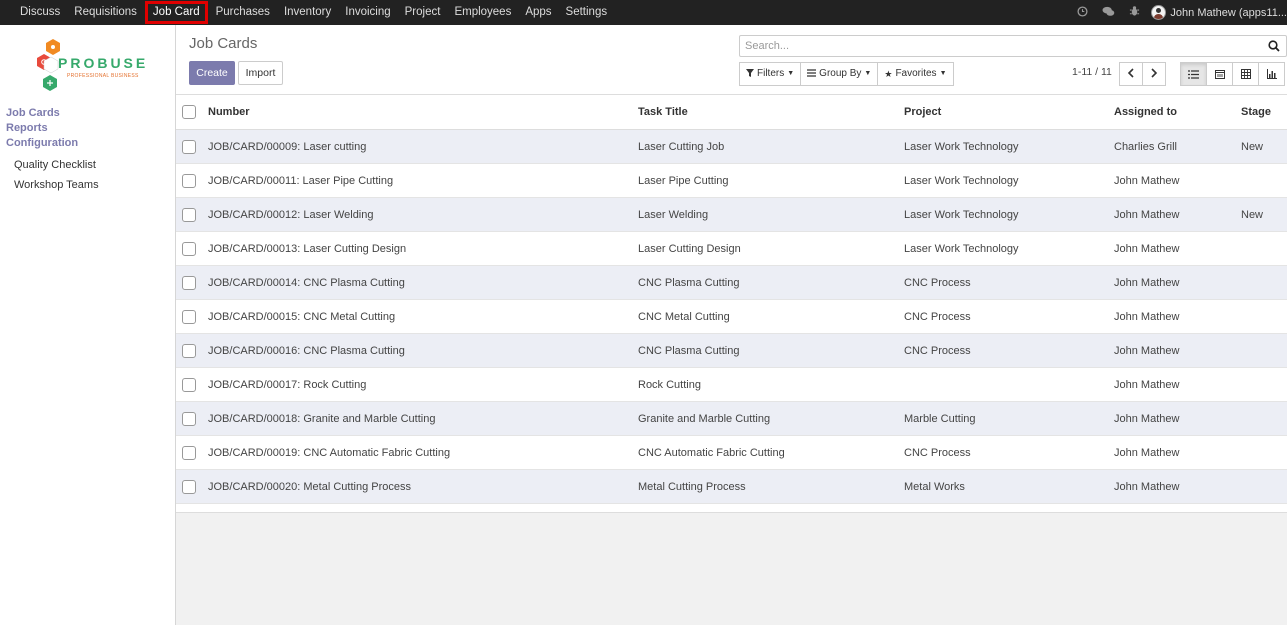 The image size is (1287, 625). What do you see at coordinates (1274, 46) in the screenshot?
I see `search-icon` at bounding box center [1274, 46].